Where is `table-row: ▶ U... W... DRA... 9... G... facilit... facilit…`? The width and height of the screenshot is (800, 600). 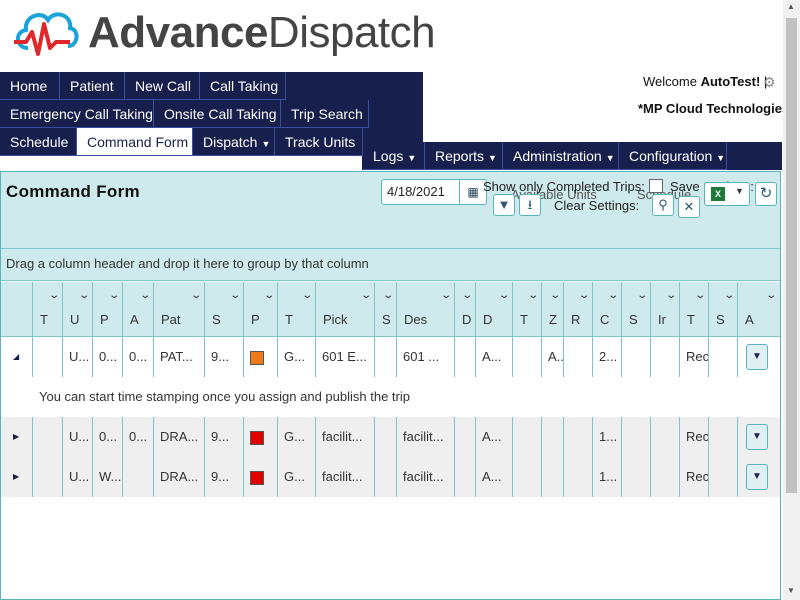 table-row: ▶ U... W... DRA... 9... G... facilit... facilit… is located at coordinates (390, 477).